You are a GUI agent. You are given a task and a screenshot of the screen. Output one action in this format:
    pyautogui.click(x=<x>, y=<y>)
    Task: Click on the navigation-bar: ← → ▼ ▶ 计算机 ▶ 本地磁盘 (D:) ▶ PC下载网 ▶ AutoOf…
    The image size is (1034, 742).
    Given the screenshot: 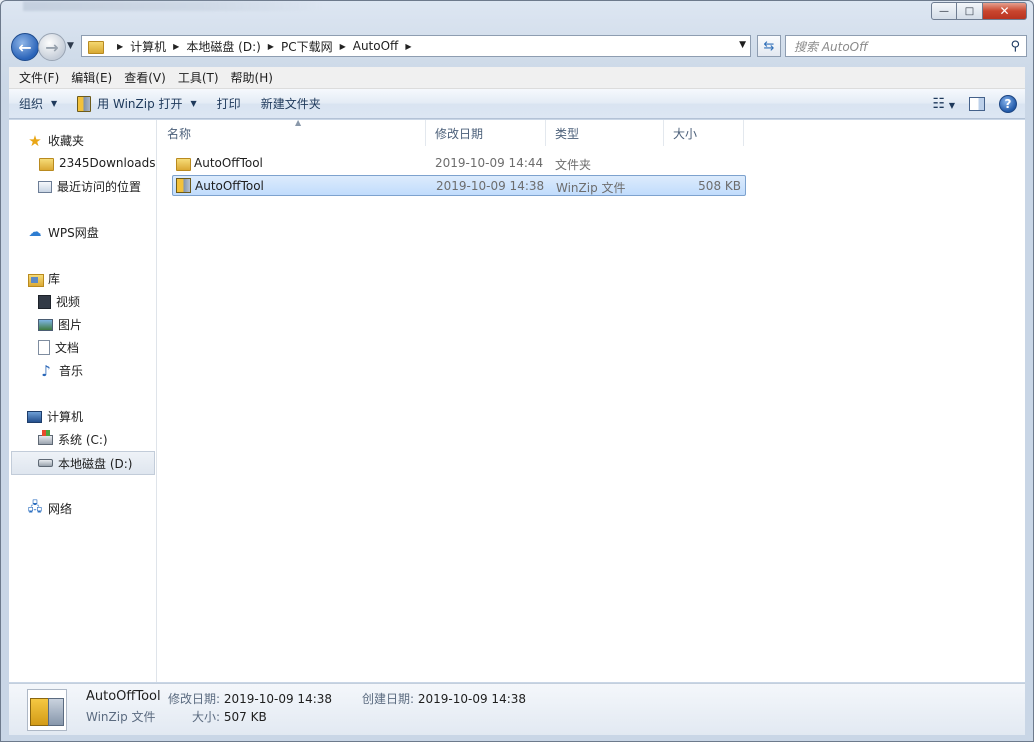 What is the action you would take?
    pyautogui.click(x=518, y=46)
    